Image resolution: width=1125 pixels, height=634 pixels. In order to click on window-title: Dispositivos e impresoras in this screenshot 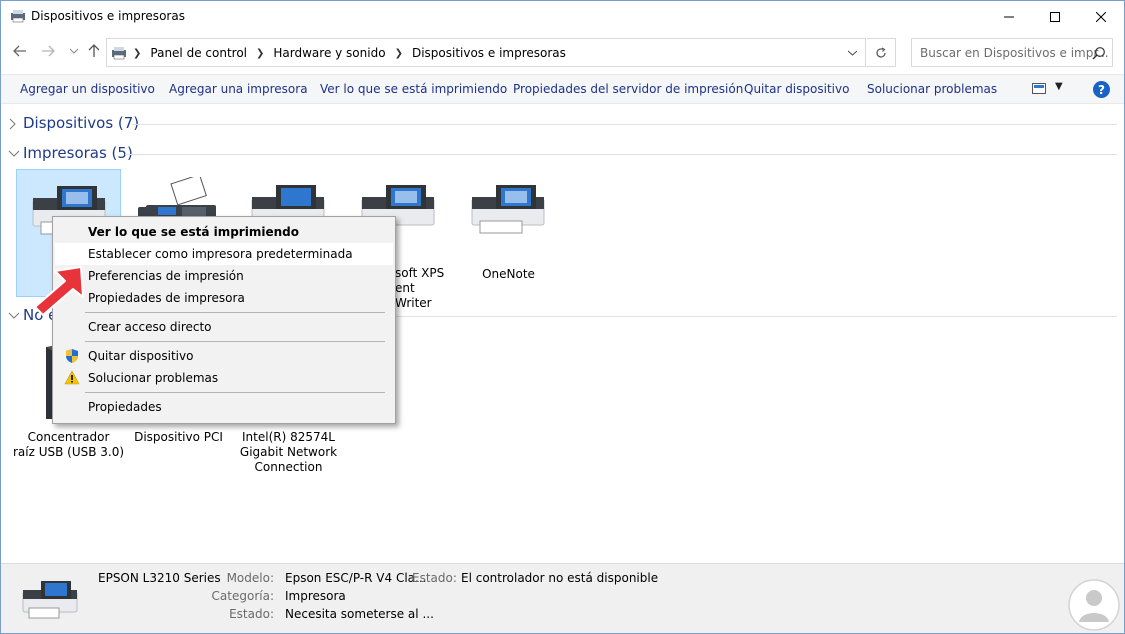, I will do `click(108, 16)`.